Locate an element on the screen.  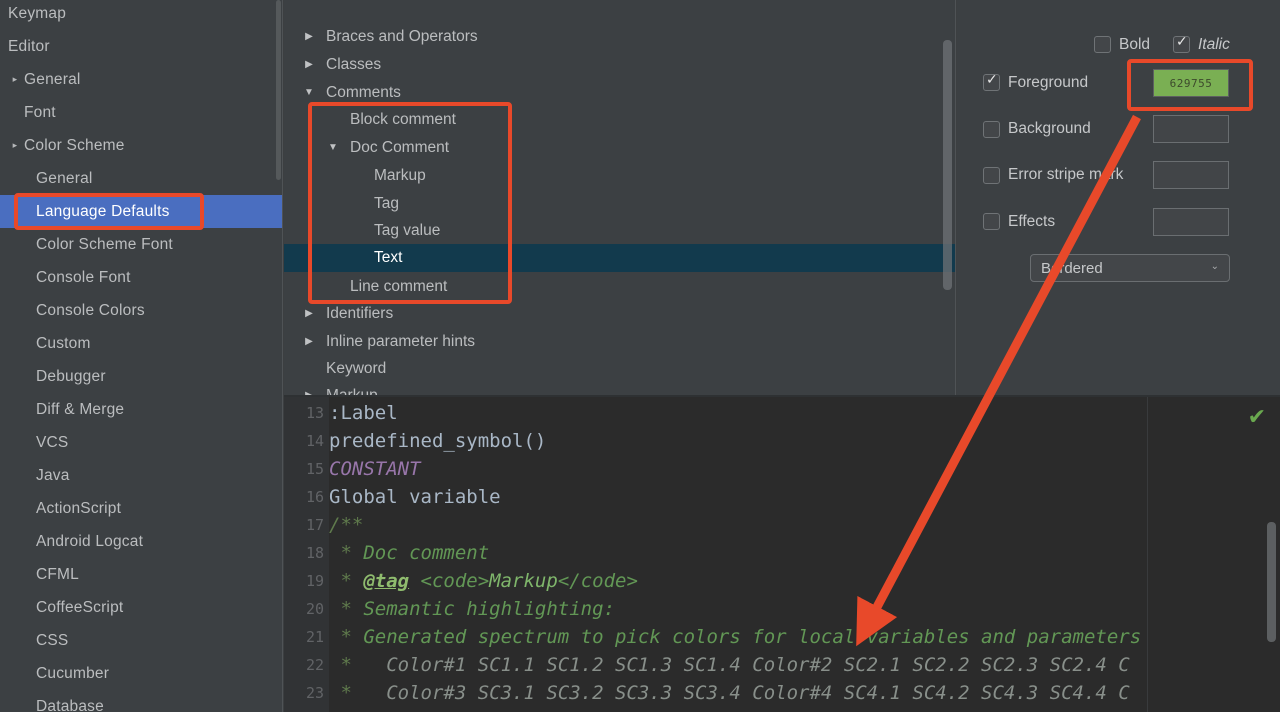
code-line: 18 * Doc comment is located at coordinates (782, 553).